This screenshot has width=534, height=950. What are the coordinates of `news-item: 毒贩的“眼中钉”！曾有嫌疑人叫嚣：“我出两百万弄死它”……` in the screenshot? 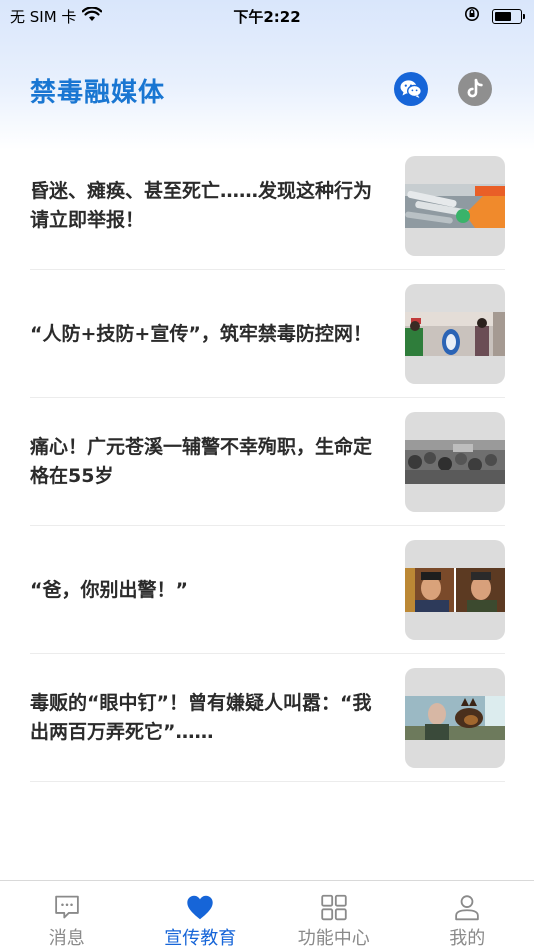 It's located at (267, 718).